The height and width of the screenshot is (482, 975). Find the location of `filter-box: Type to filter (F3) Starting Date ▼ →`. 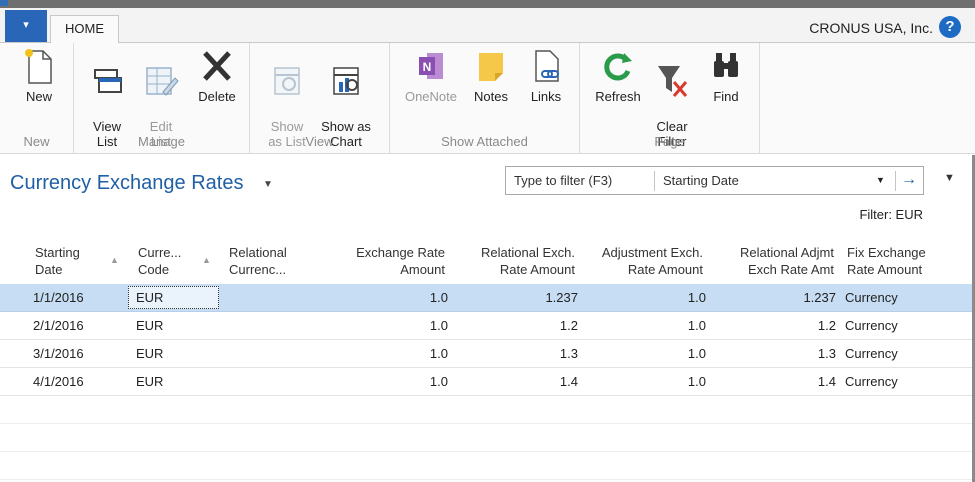

filter-box: Type to filter (F3) Starting Date ▼ → is located at coordinates (714, 180).